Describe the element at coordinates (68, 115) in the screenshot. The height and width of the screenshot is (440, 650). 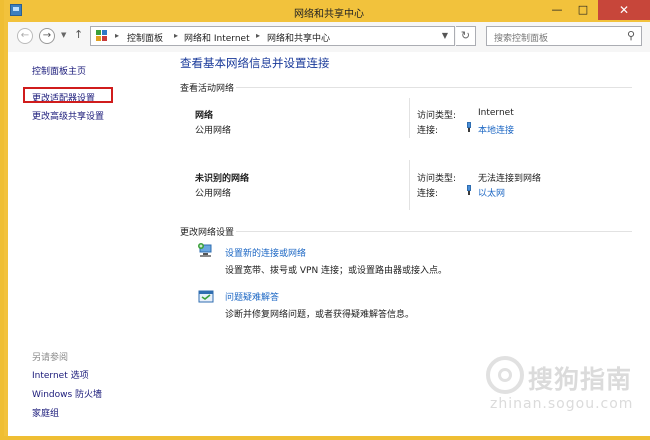
I see `sidebar-item-advanced-sharing: 更改高级共享设置` at that location.